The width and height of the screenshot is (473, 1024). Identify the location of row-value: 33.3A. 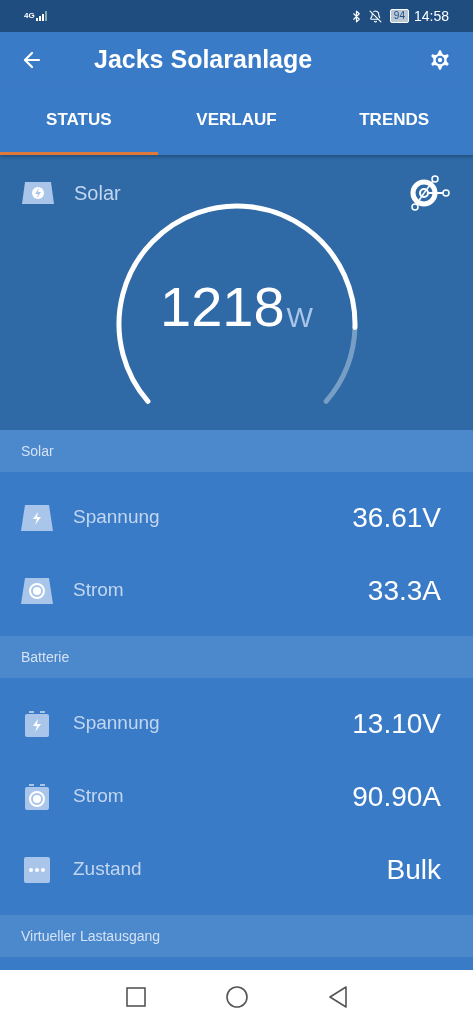
(404, 590).